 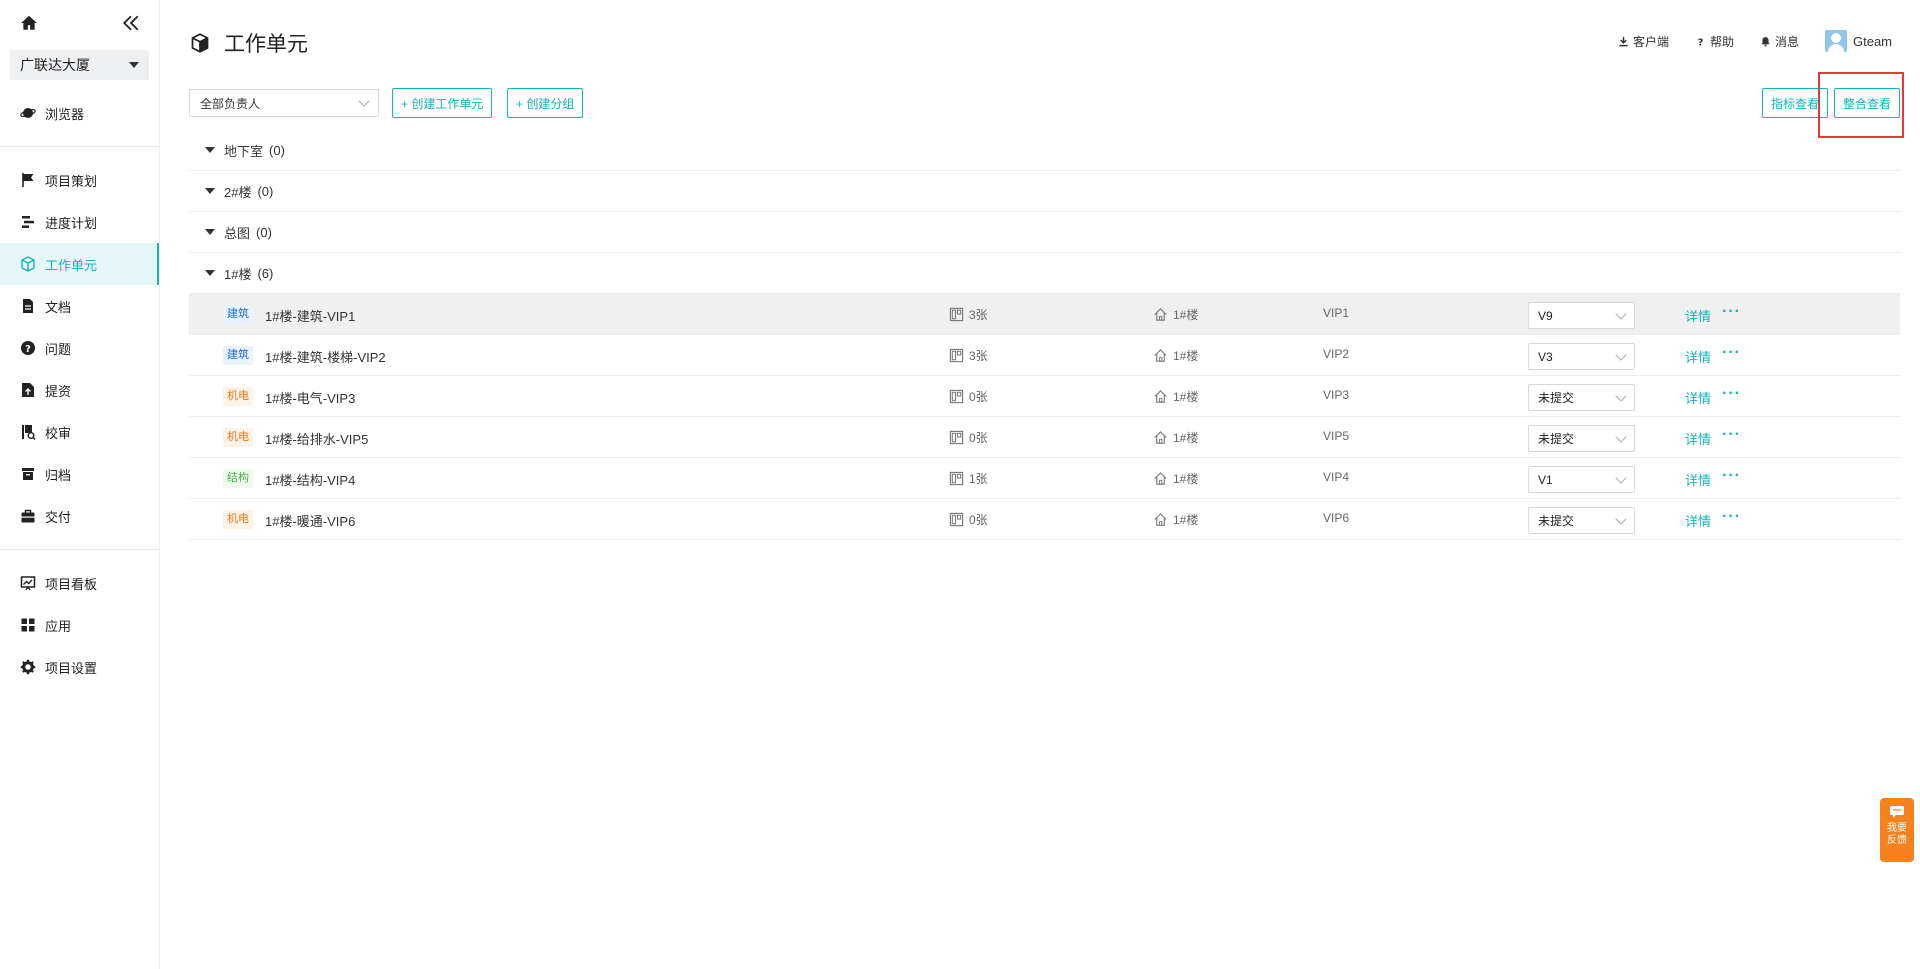 What do you see at coordinates (1044, 273) in the screenshot?
I see `group-row: 1#楼 (6)` at bounding box center [1044, 273].